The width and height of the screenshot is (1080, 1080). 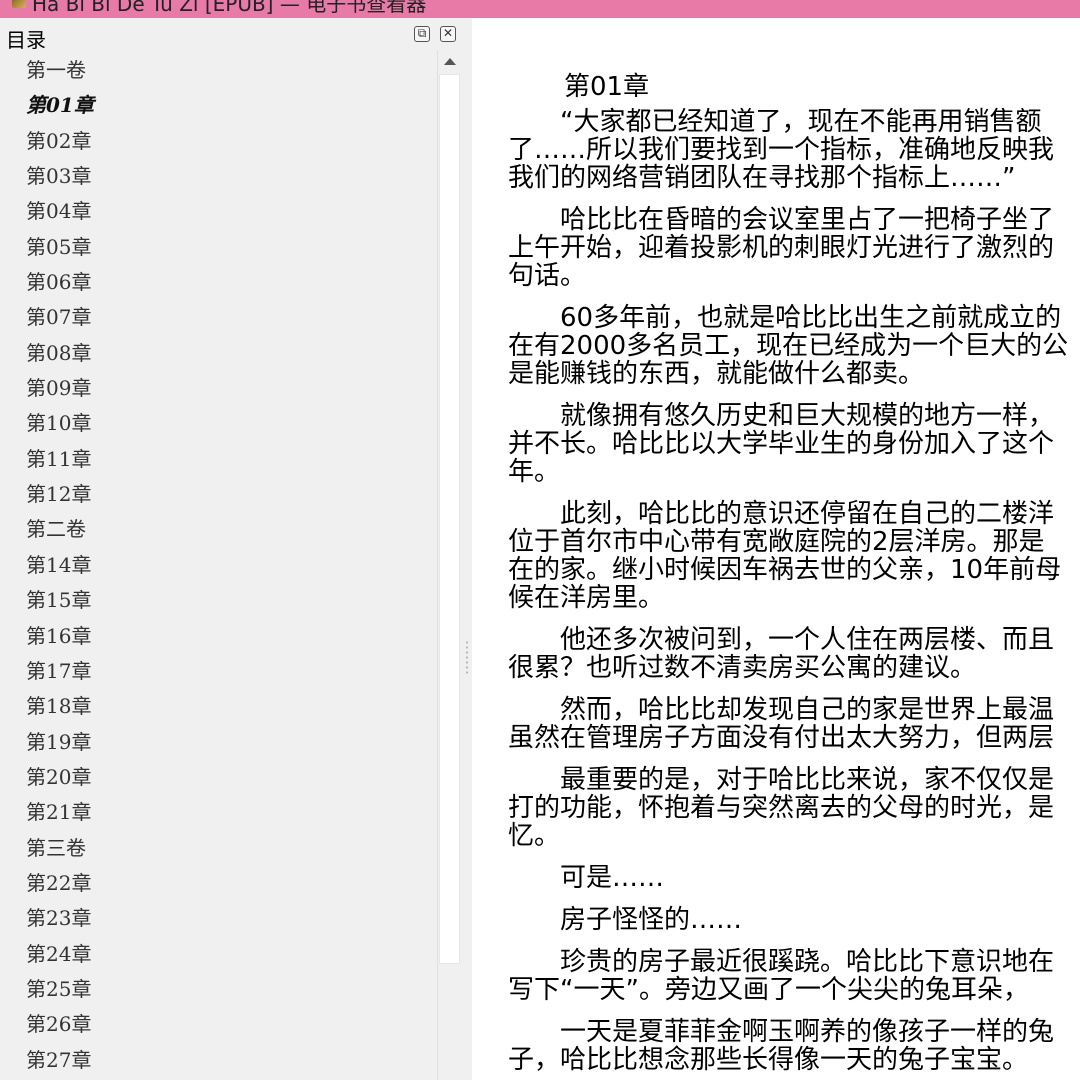 I want to click on app-icon, so click(x=19, y=4).